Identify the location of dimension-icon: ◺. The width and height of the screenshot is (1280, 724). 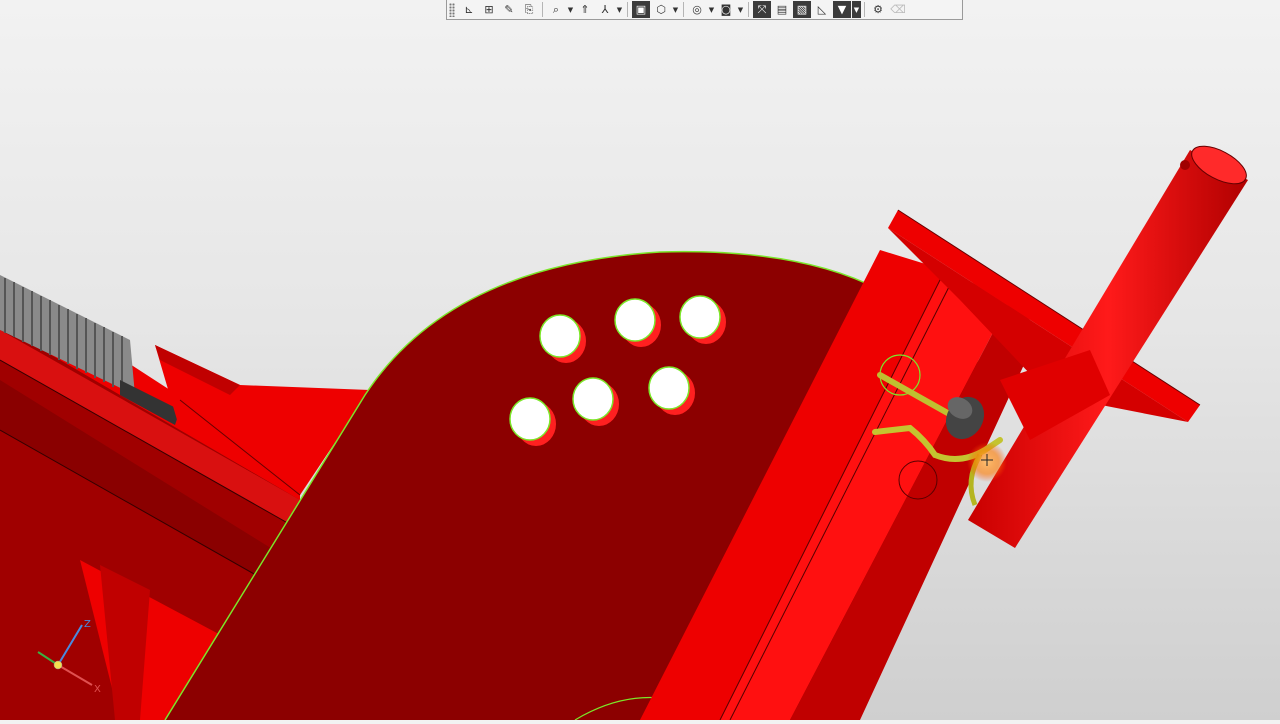
(822, 9).